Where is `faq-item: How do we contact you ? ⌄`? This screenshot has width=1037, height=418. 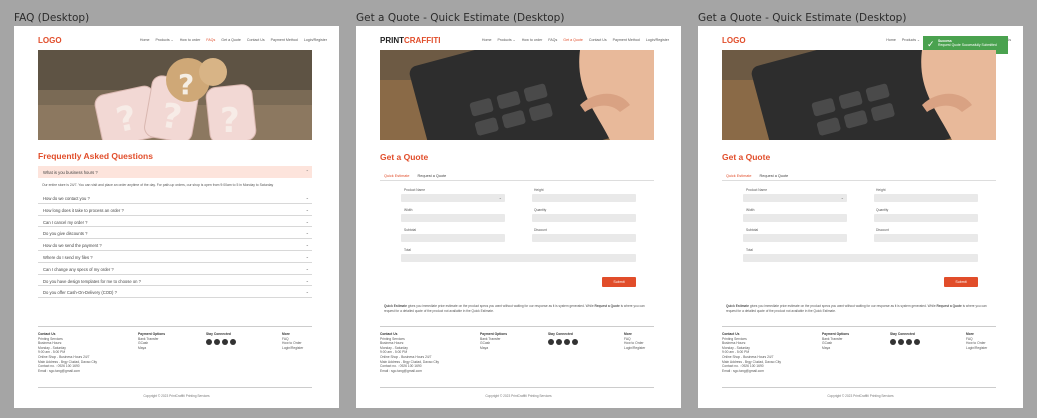 faq-item: How do we contact you ? ⌄ is located at coordinates (175, 198).